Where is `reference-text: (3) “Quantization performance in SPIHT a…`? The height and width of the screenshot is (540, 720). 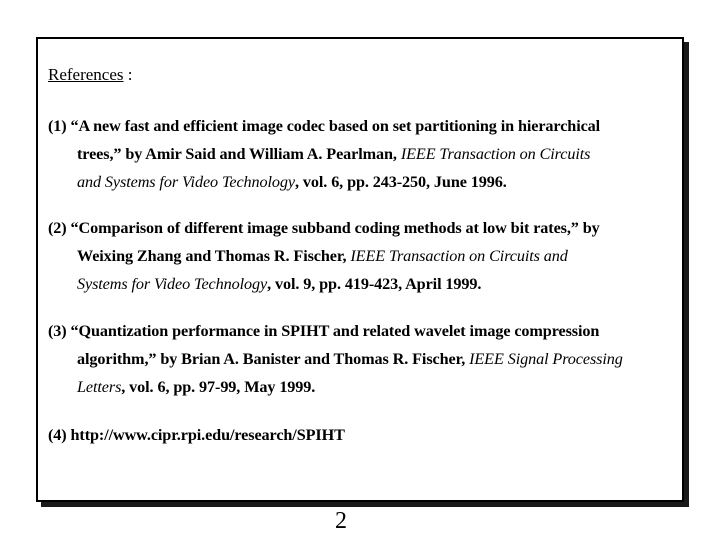
reference-text: (3) “Quantization performance in SPIHT a… is located at coordinates (324, 331).